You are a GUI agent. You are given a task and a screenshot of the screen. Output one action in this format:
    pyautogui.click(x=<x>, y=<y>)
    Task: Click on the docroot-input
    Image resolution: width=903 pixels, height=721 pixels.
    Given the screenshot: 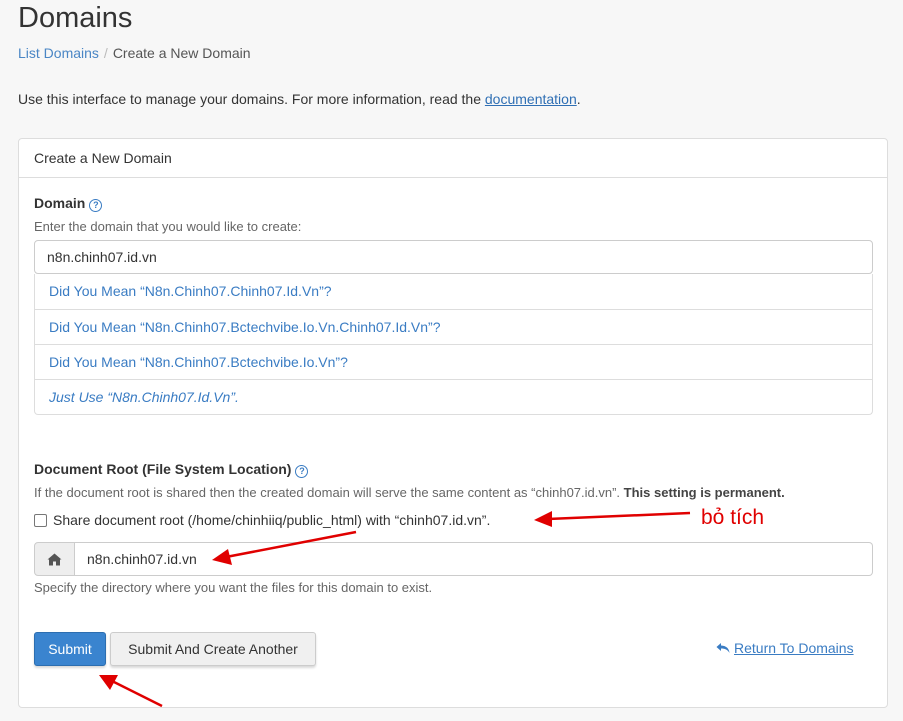 What is the action you would take?
    pyautogui.click(x=474, y=559)
    